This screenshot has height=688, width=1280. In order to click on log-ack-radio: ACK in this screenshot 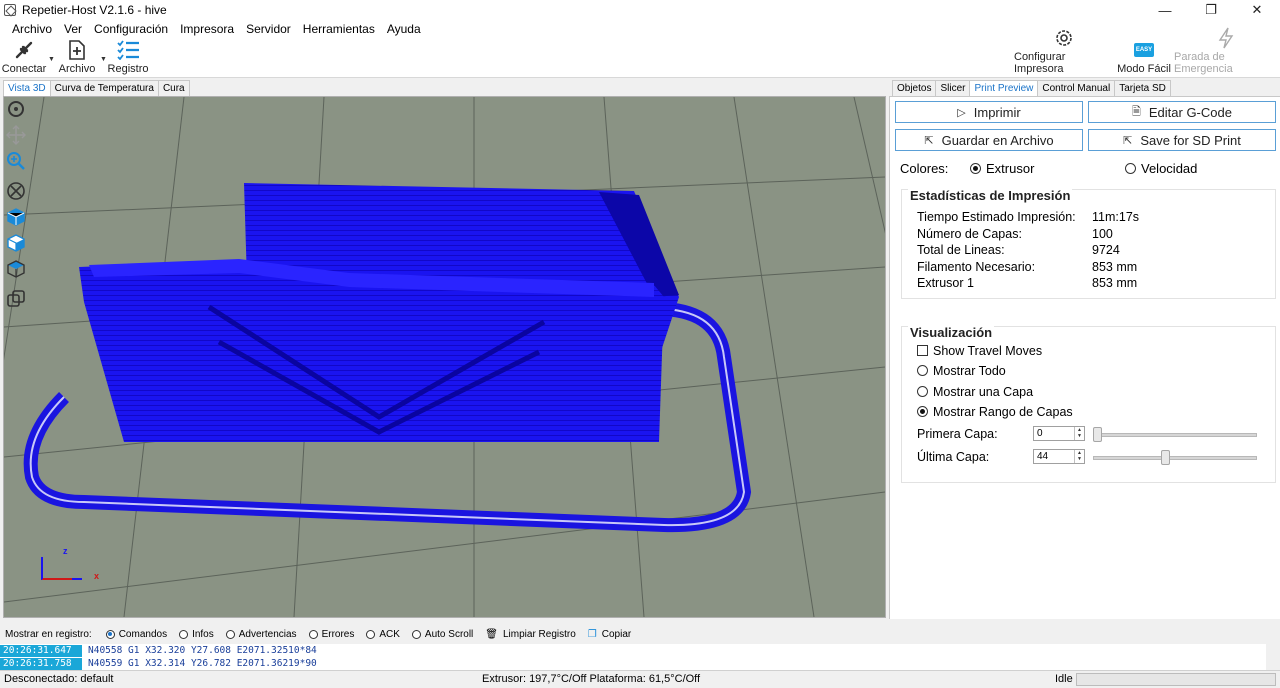, I will do `click(383, 634)`.